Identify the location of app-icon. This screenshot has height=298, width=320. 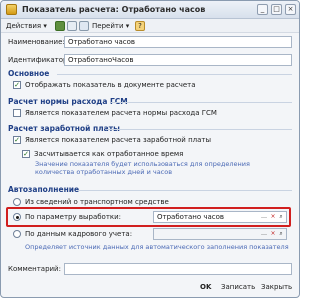
(11, 9).